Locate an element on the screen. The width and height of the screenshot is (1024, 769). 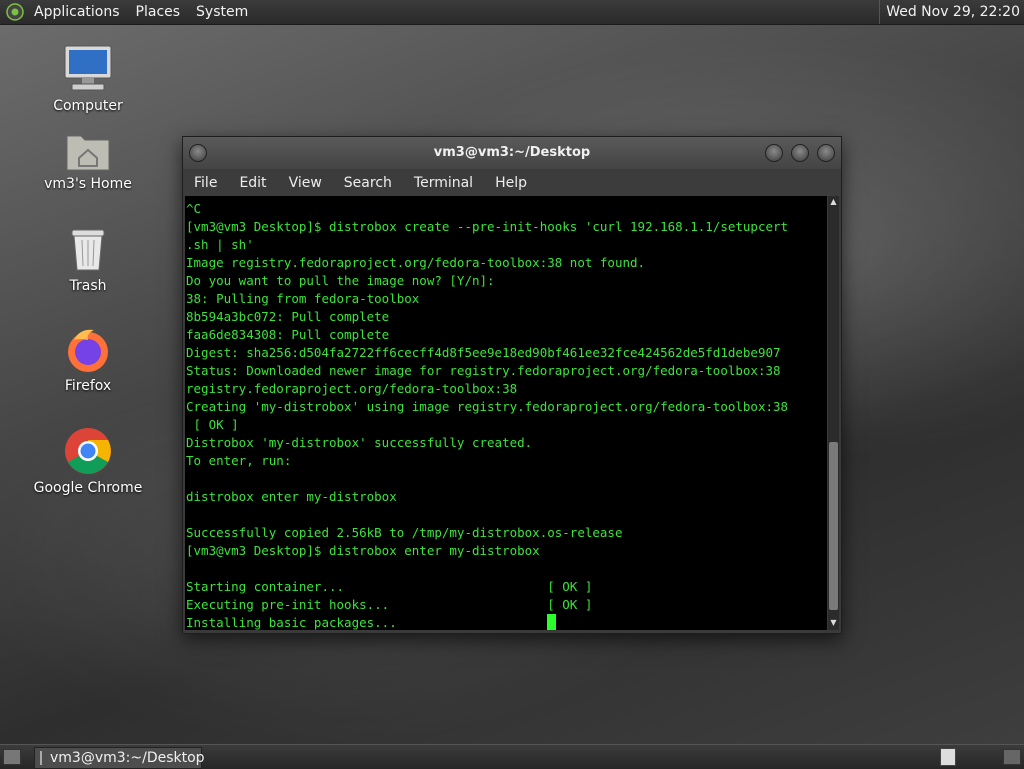
terminal-line: Executing pre-init hooks... [ OK ] is located at coordinates (389, 604).